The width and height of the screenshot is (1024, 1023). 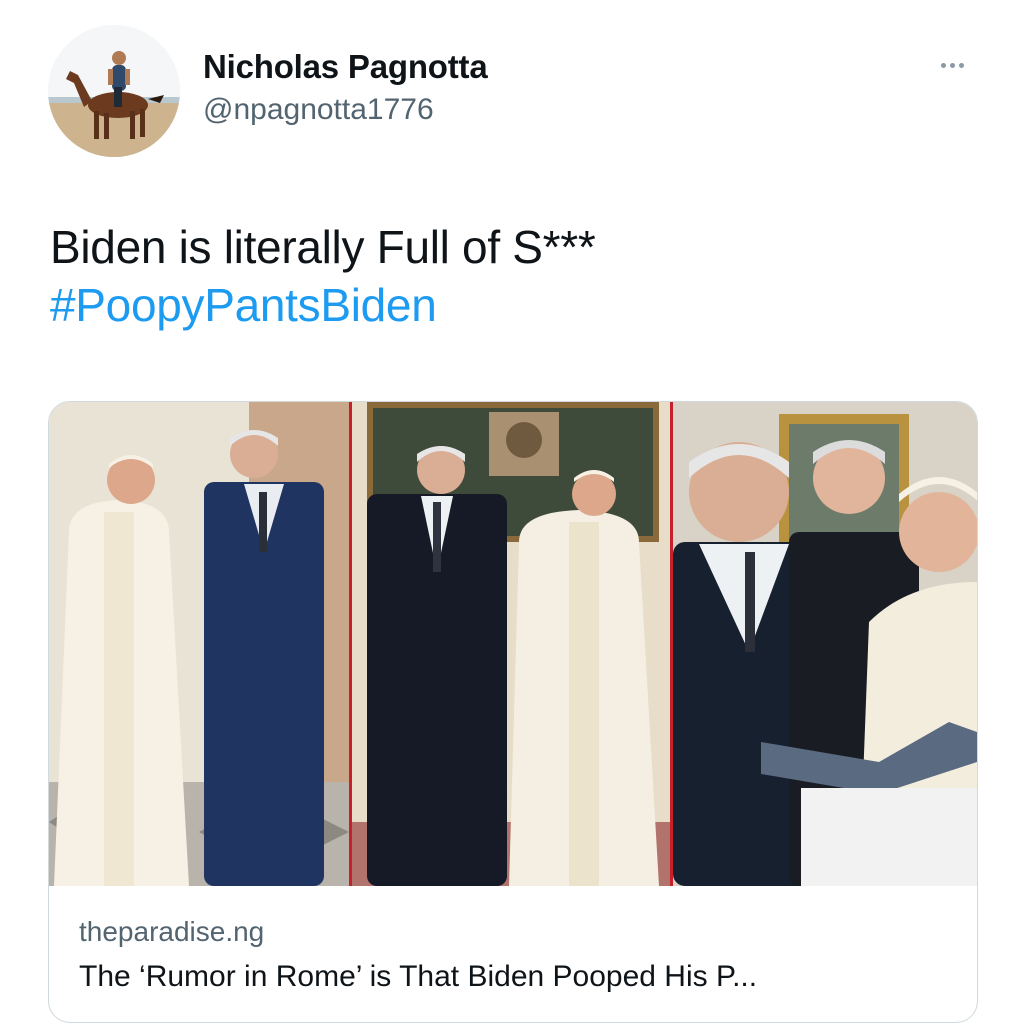 I want to click on hashtag-link: #PoopyPantsBiden, so click(x=323, y=305).